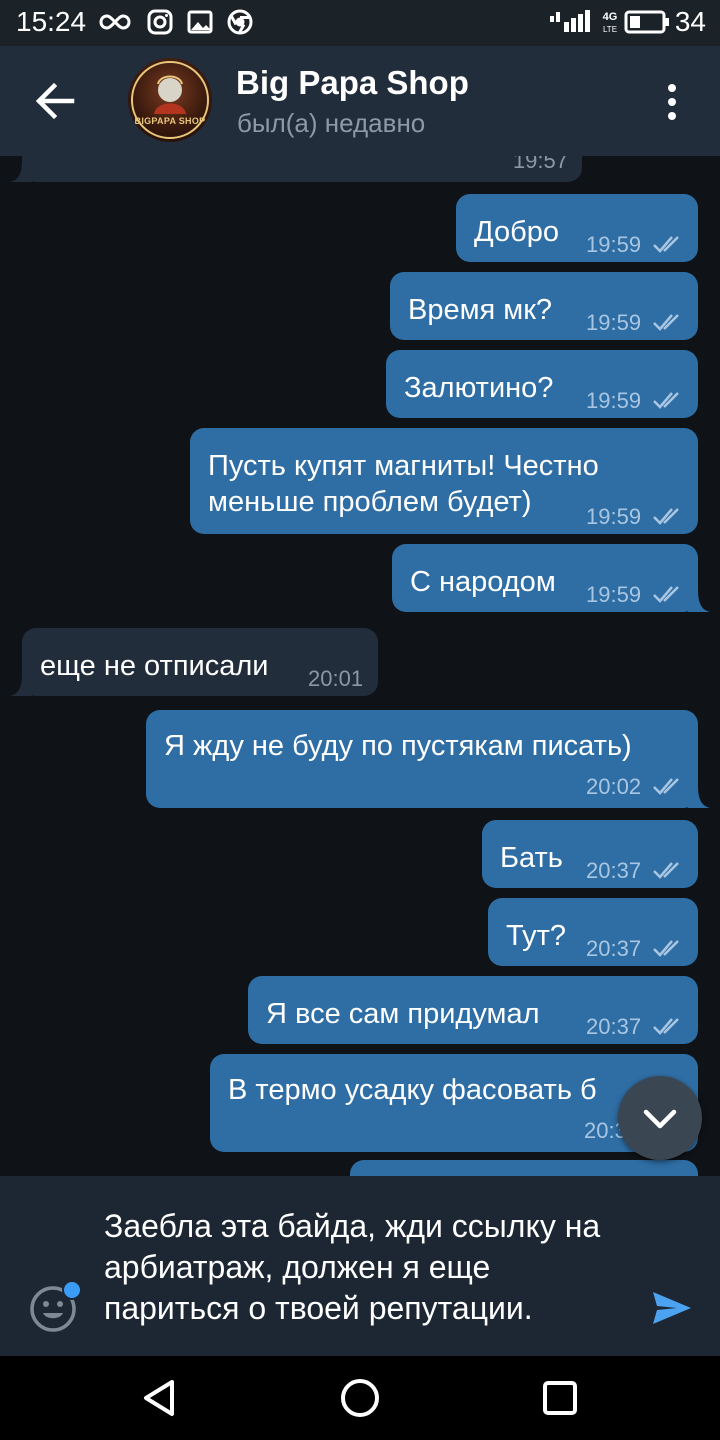 The image size is (720, 1440). I want to click on message-text: В термо усадку фасовать б, so click(412, 1090).